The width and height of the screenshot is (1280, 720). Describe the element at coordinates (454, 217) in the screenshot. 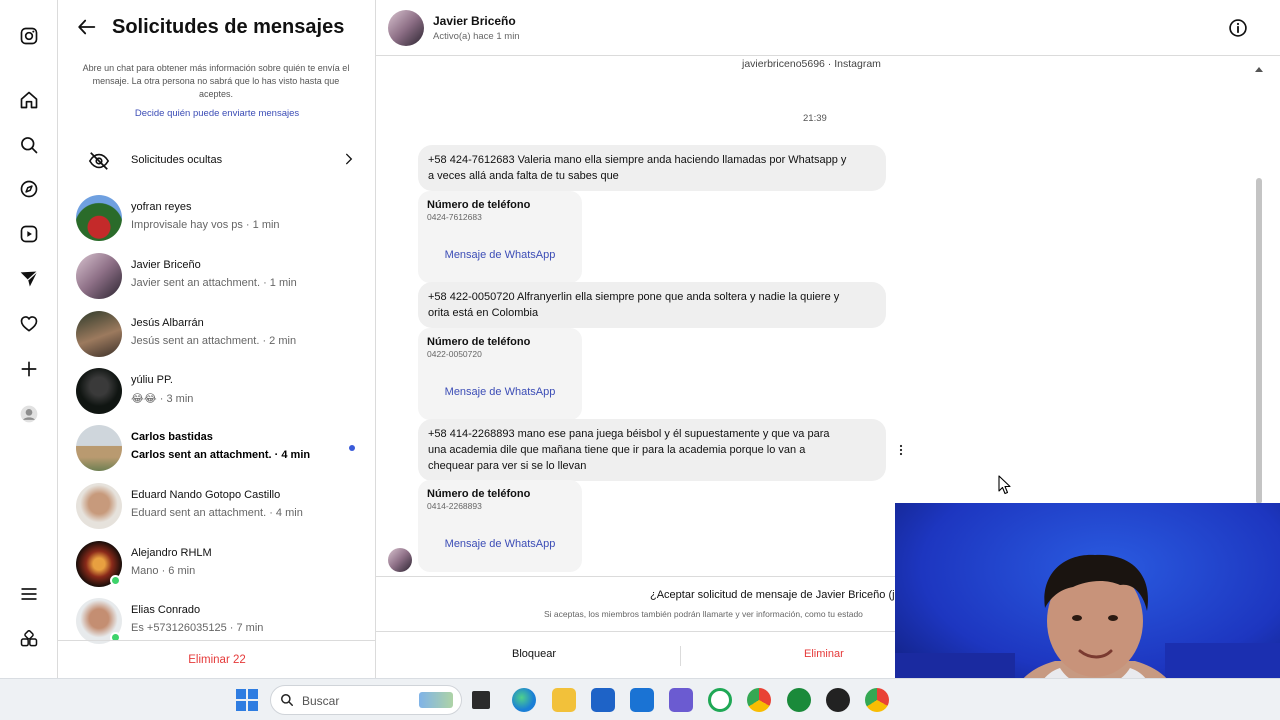

I see `phone-card-number: 0424-7612683` at that location.